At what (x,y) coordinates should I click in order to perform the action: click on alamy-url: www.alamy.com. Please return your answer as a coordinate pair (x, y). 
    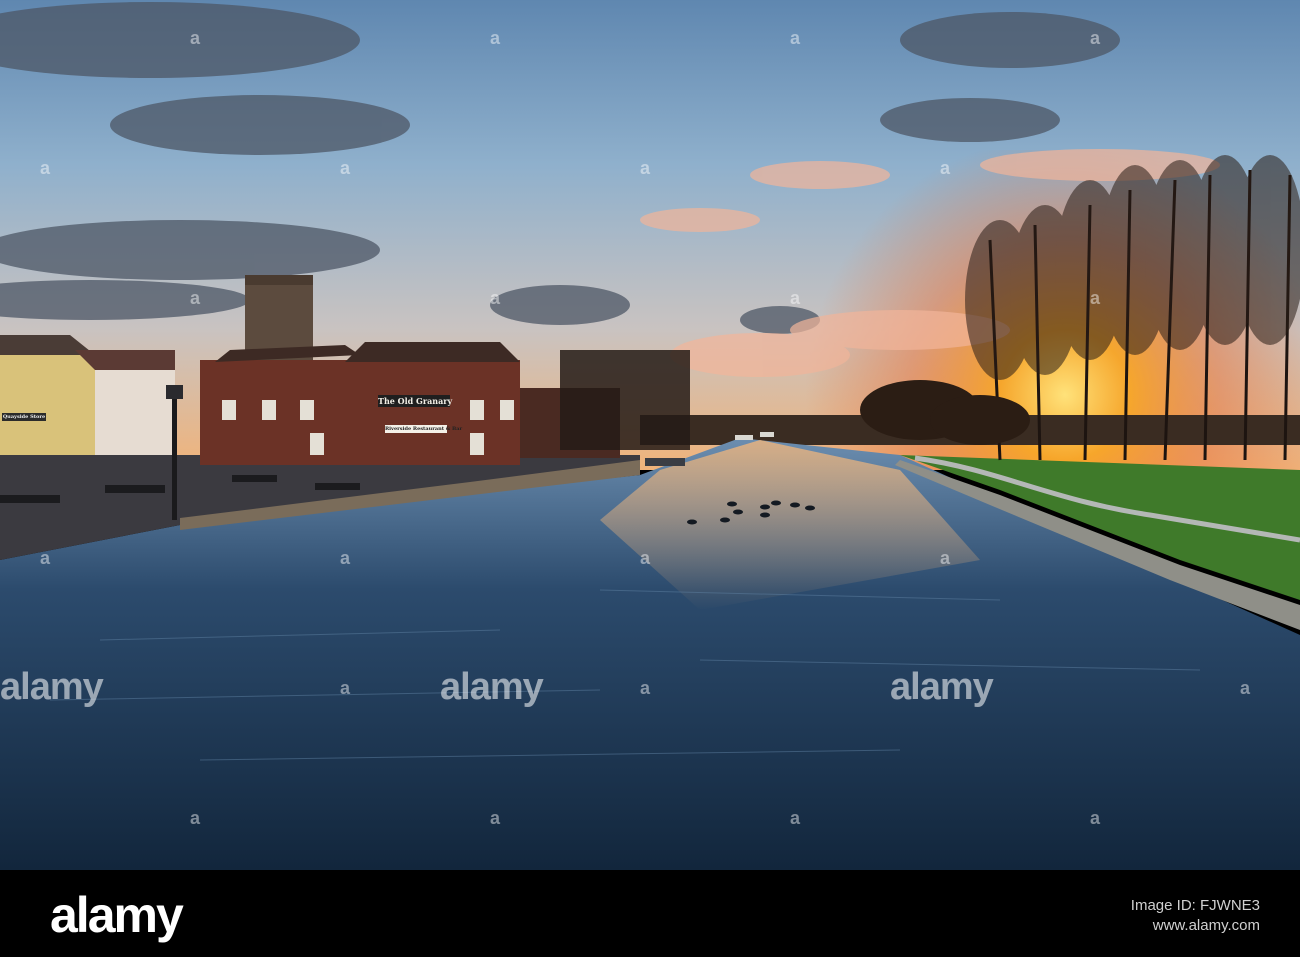
    Looking at the image, I should click on (1195, 926).